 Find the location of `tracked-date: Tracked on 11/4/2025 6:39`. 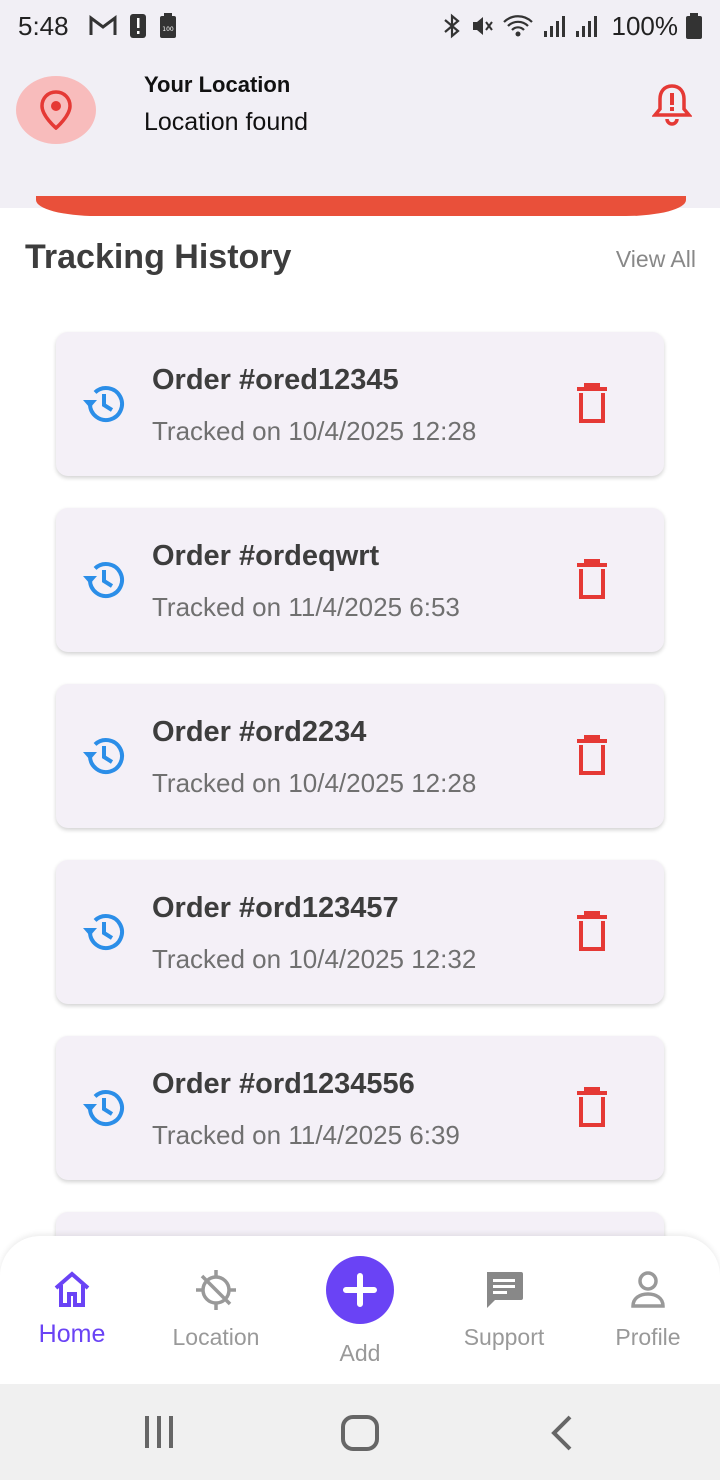

tracked-date: Tracked on 11/4/2025 6:39 is located at coordinates (306, 1135).